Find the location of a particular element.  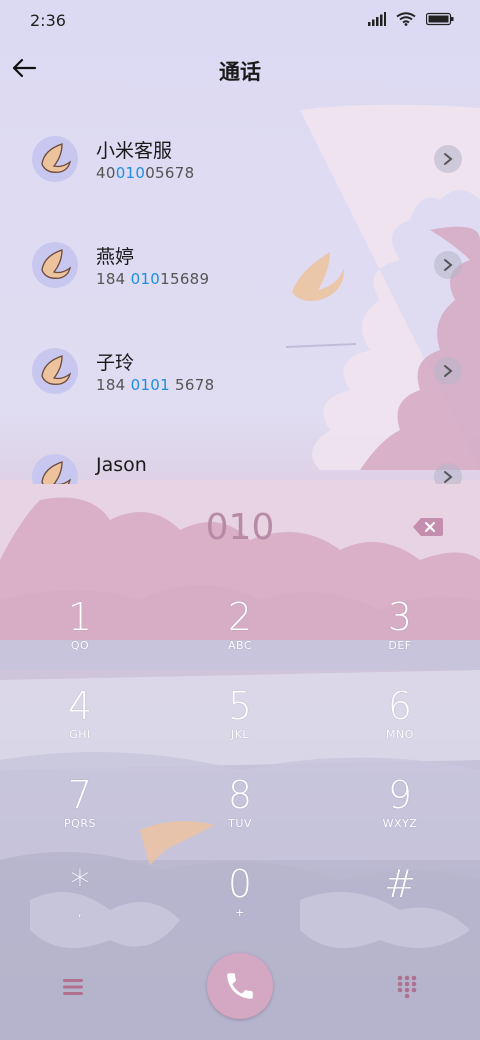

key-3: 3 DEF is located at coordinates (400, 635).